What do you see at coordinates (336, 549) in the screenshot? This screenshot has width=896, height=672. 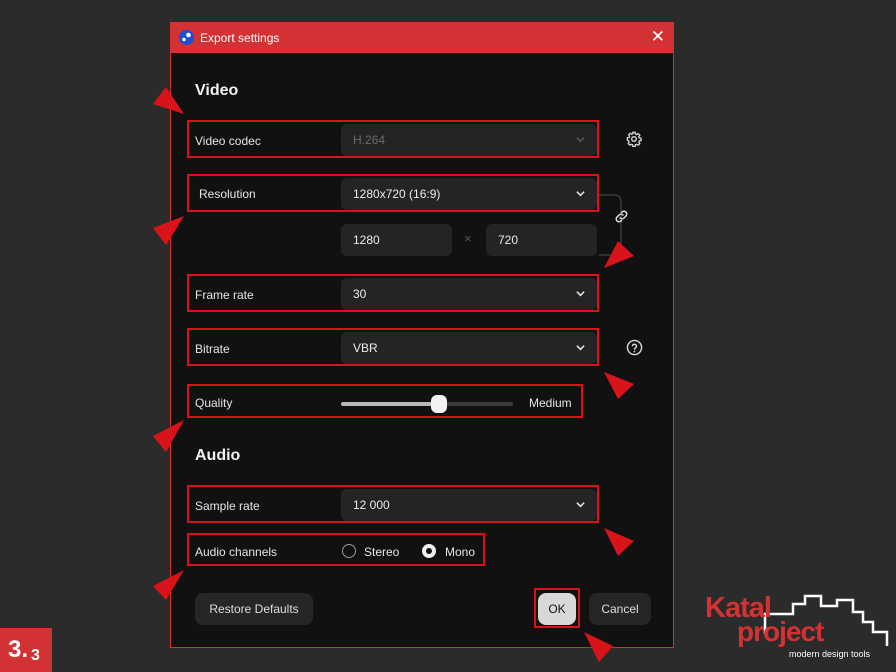 I see `annotation-box-audio-channels` at bounding box center [336, 549].